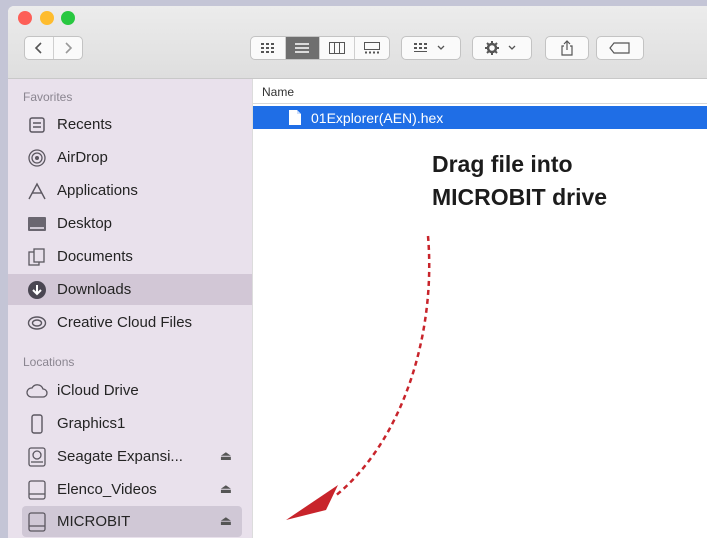  I want to click on tags-button-group, so click(620, 48).